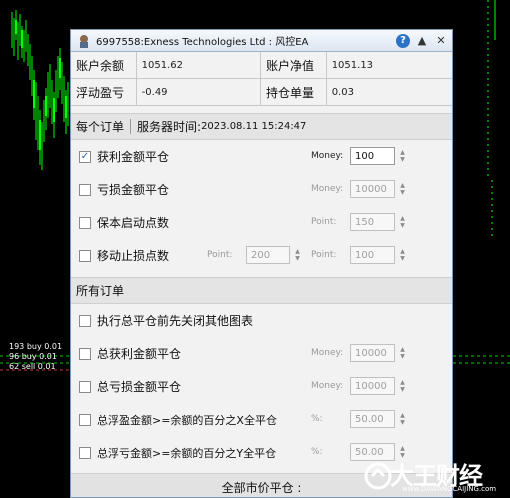 This screenshot has height=498, width=510. Describe the element at coordinates (261, 320) in the screenshot. I see `option-row-close-charts: 执行总平仓前先关闭其他图表` at that location.